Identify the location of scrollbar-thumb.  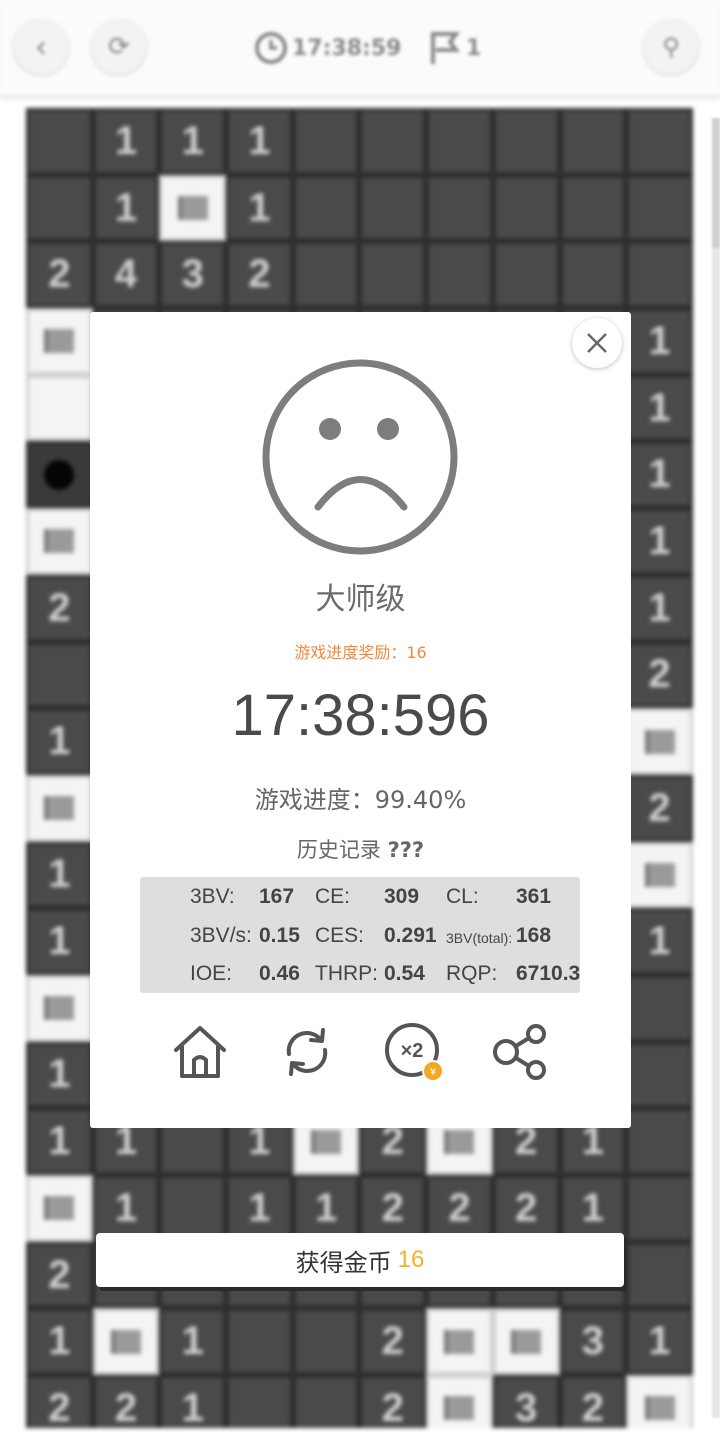
(716, 183).